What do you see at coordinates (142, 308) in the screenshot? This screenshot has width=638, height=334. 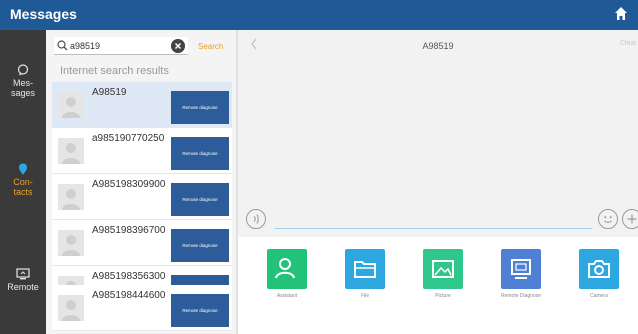 I see `result-row: A985198444600 Remote diagnose` at bounding box center [142, 308].